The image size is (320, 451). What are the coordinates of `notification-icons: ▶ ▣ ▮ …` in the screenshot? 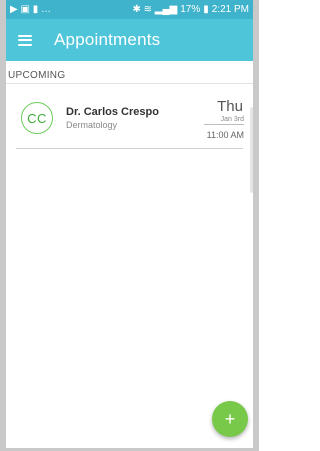 It's located at (30, 9).